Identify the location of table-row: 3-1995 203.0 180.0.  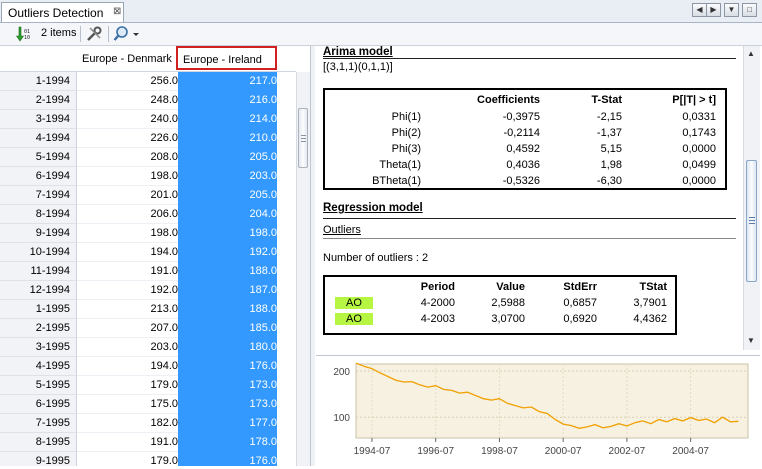
(148, 347).